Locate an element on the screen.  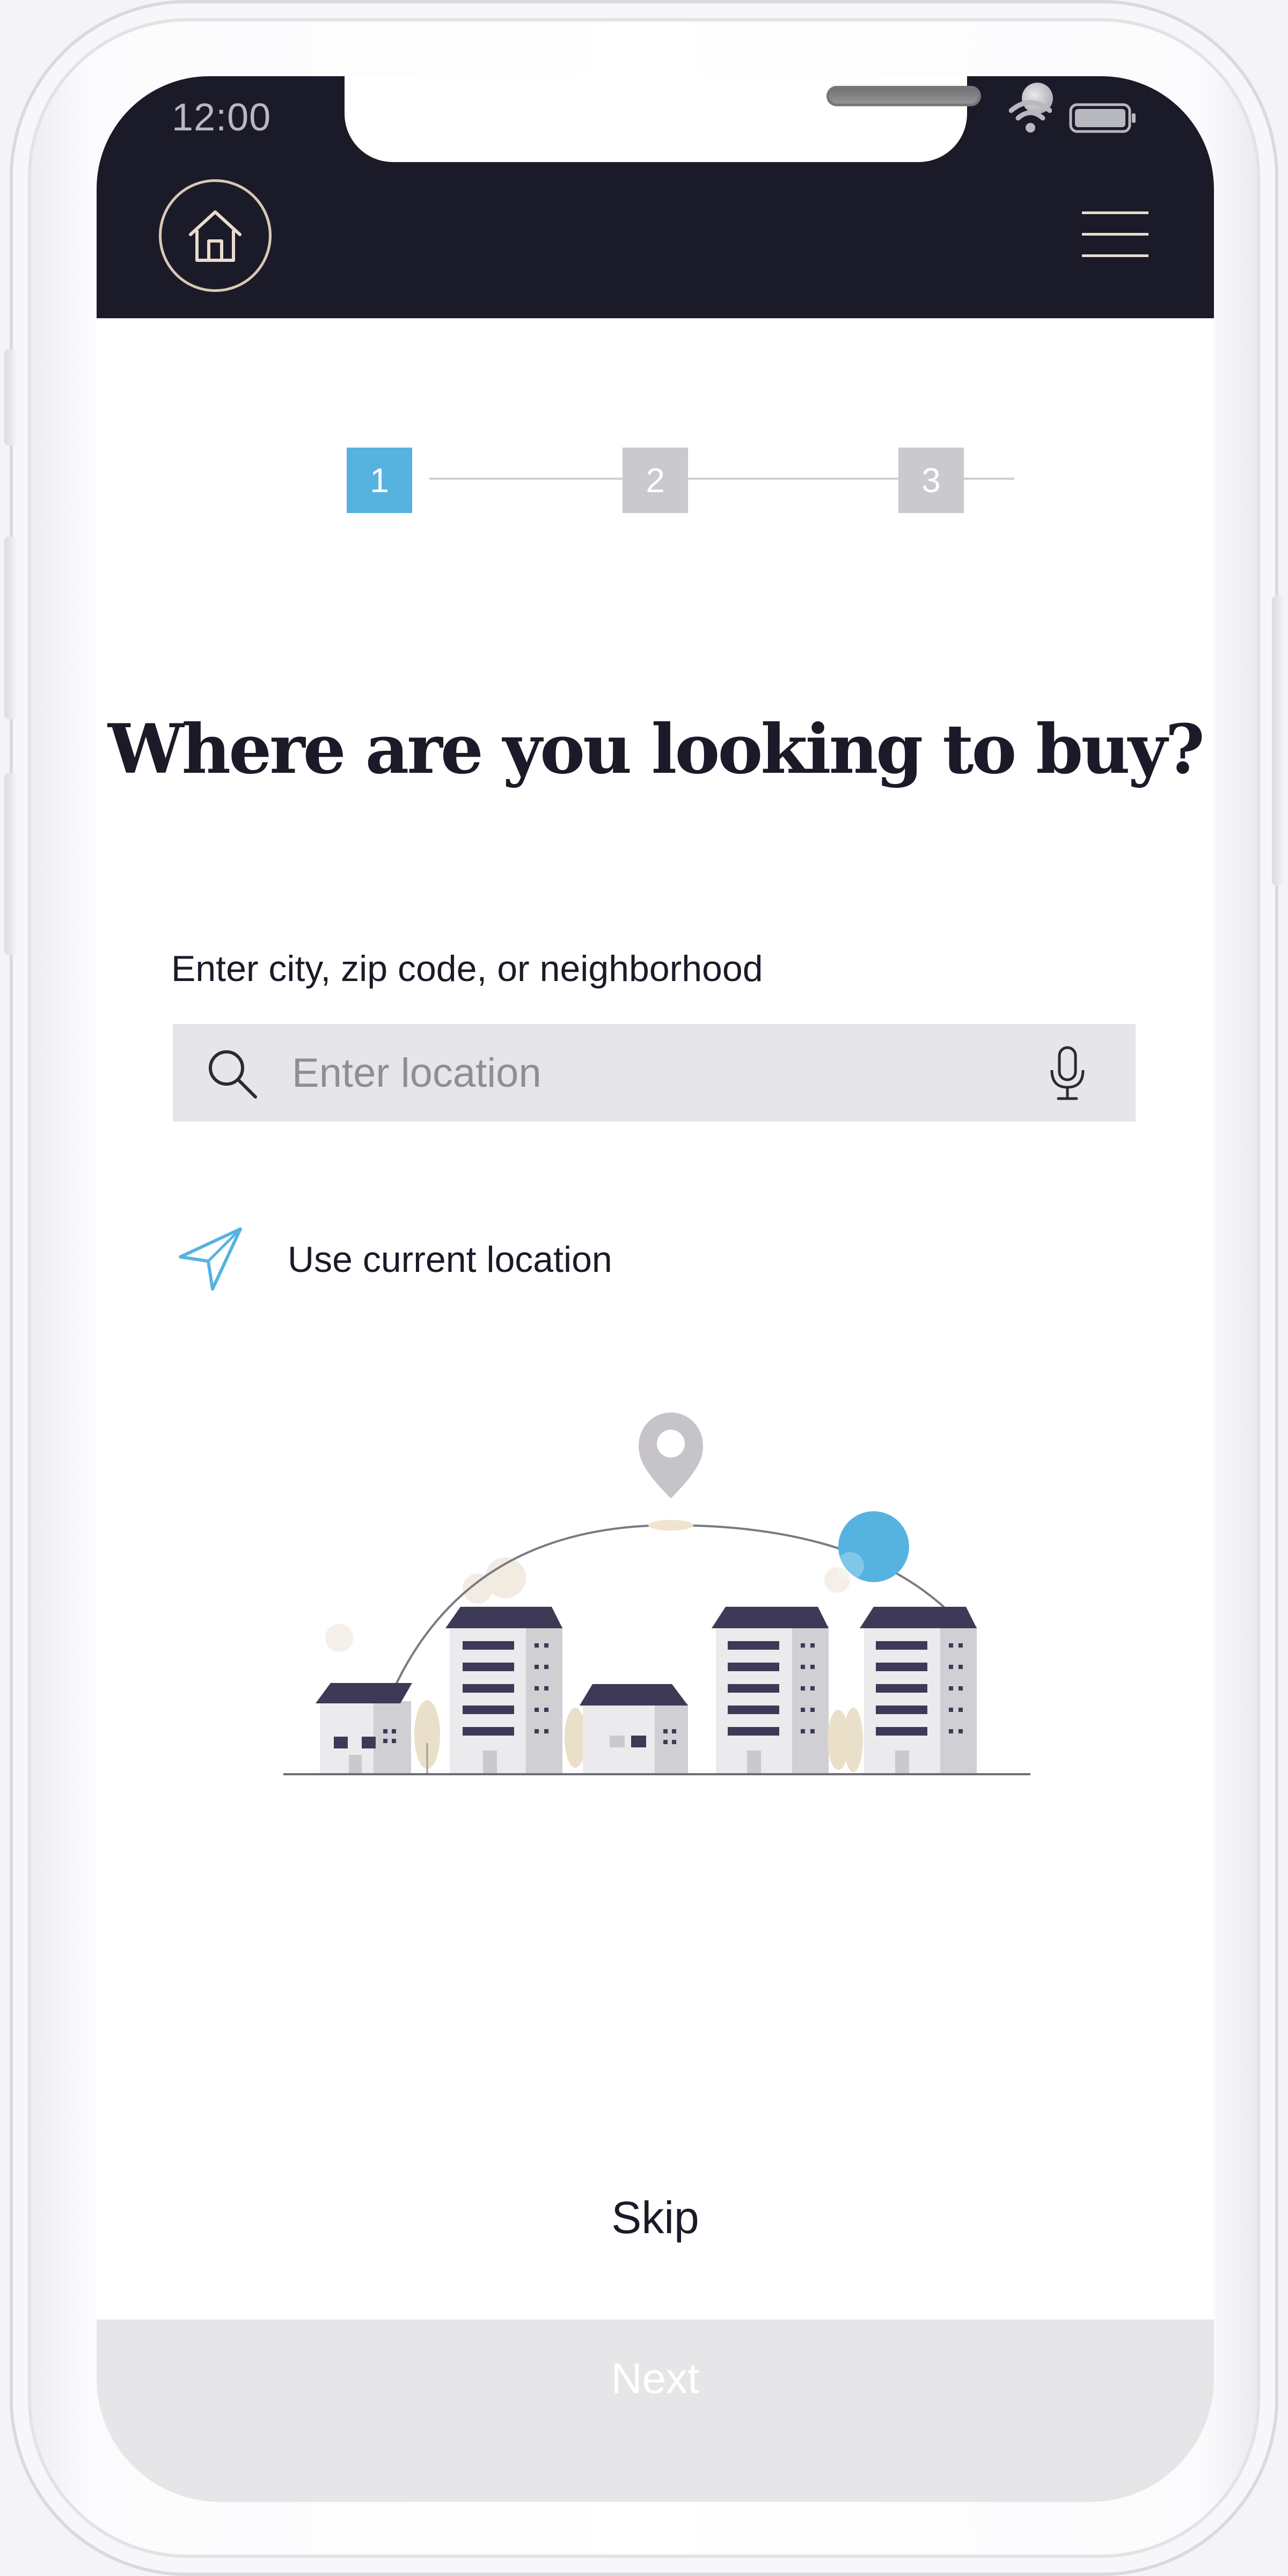
search-icon is located at coordinates (233, 1074).